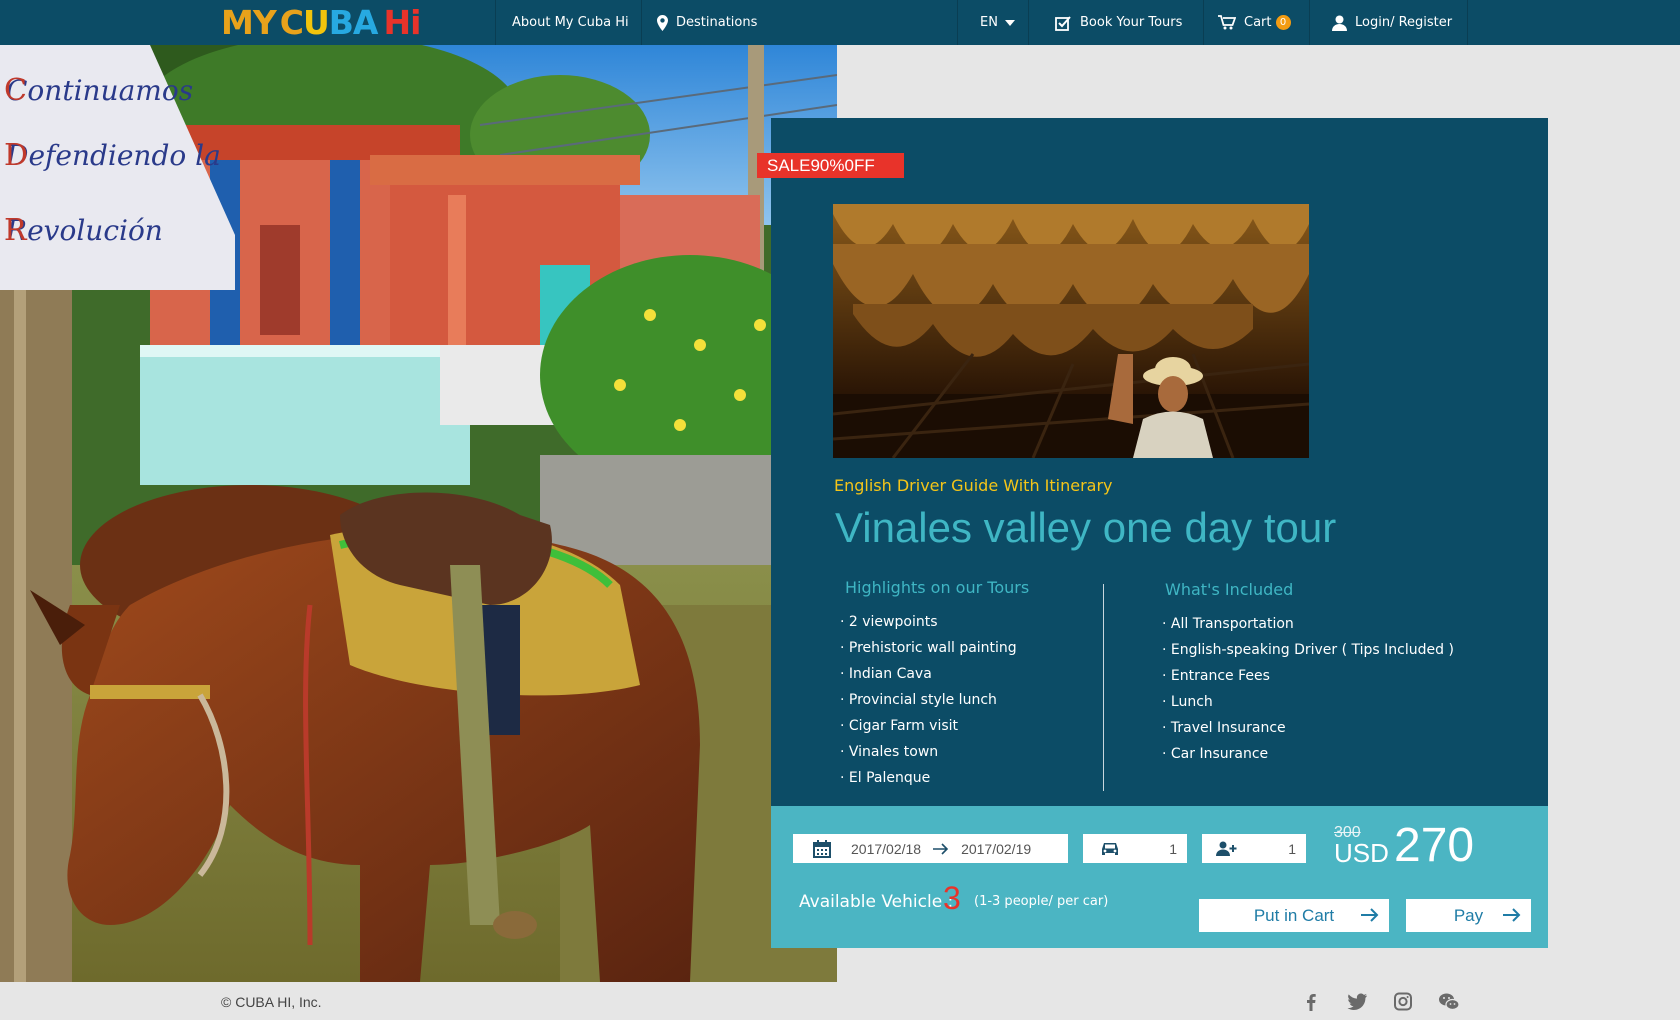  Describe the element at coordinates (365, 22) in the screenshot. I see `logo-part: A` at that location.